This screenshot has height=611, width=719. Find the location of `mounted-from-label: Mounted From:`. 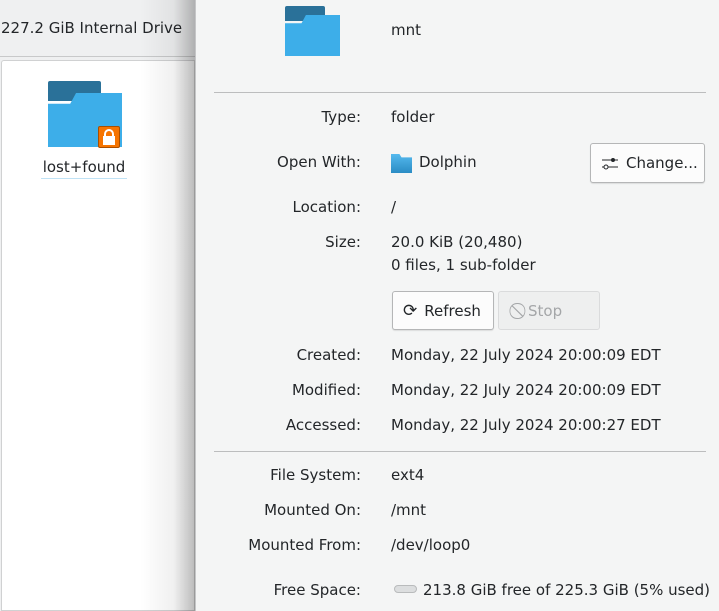

mounted-from-label: Mounted From: is located at coordinates (304, 545).